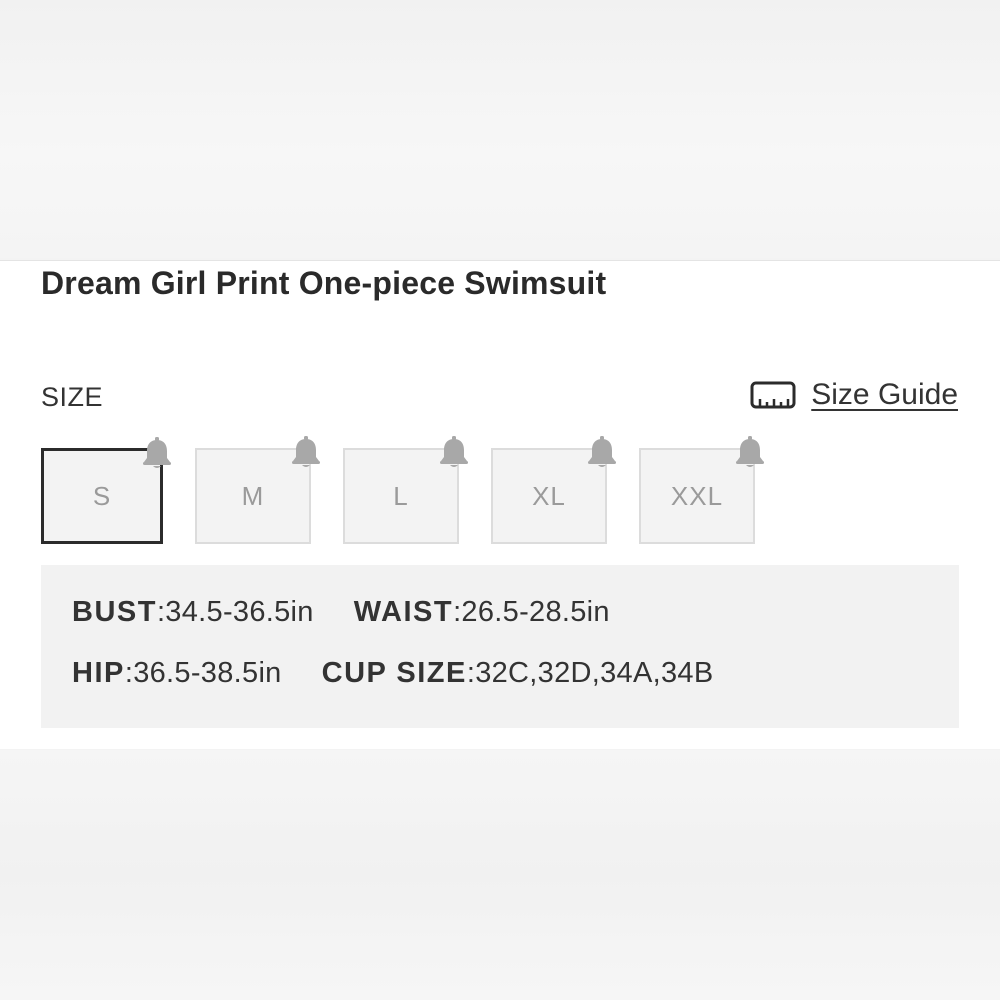  What do you see at coordinates (341, 612) in the screenshot?
I see `measurements-row-1: BUST:34.5-36.5in WAIST:26.5-28.5in` at bounding box center [341, 612].